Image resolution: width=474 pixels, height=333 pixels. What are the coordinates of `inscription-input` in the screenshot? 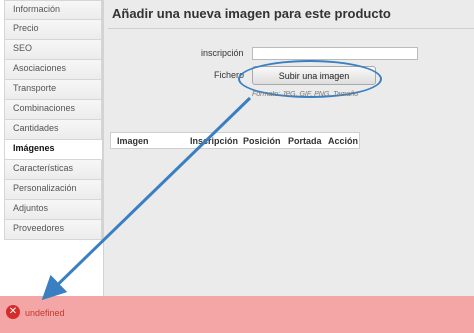 It's located at (335, 53).